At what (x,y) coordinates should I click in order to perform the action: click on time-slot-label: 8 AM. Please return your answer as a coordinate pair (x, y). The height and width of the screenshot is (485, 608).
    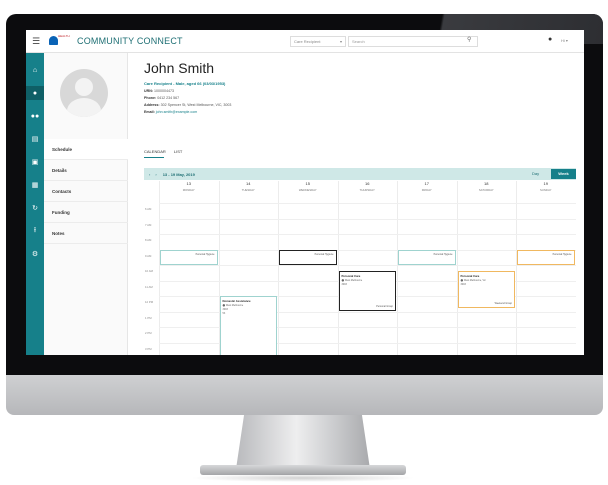
    Looking at the image, I should click on (148, 240).